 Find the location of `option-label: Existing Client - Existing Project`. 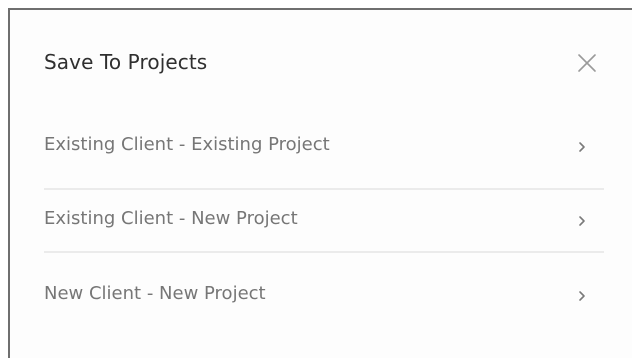

option-label: Existing Client - Existing Project is located at coordinates (187, 144).